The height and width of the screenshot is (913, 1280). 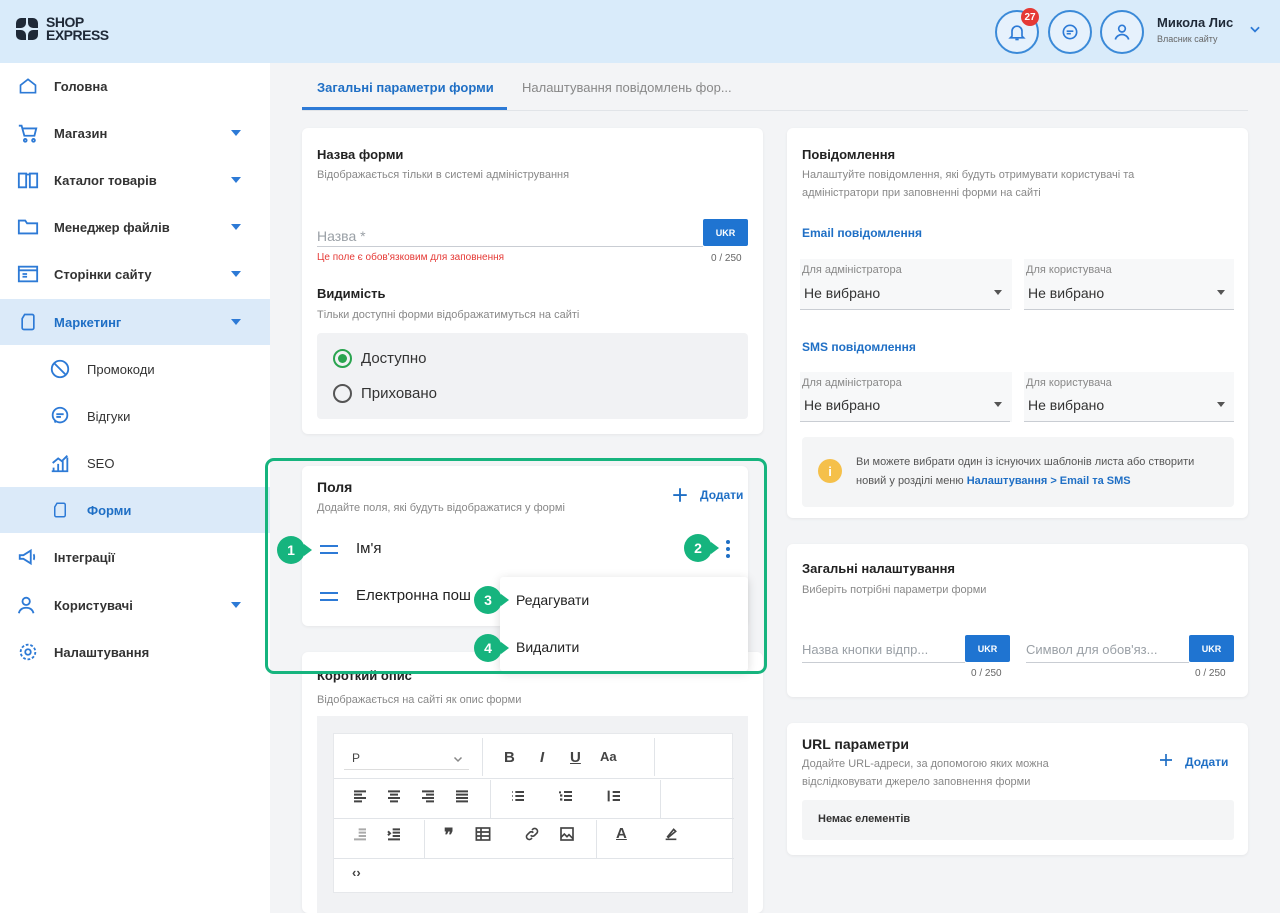 What do you see at coordinates (608, 756) in the screenshot?
I see `font-size-icon: Aa` at bounding box center [608, 756].